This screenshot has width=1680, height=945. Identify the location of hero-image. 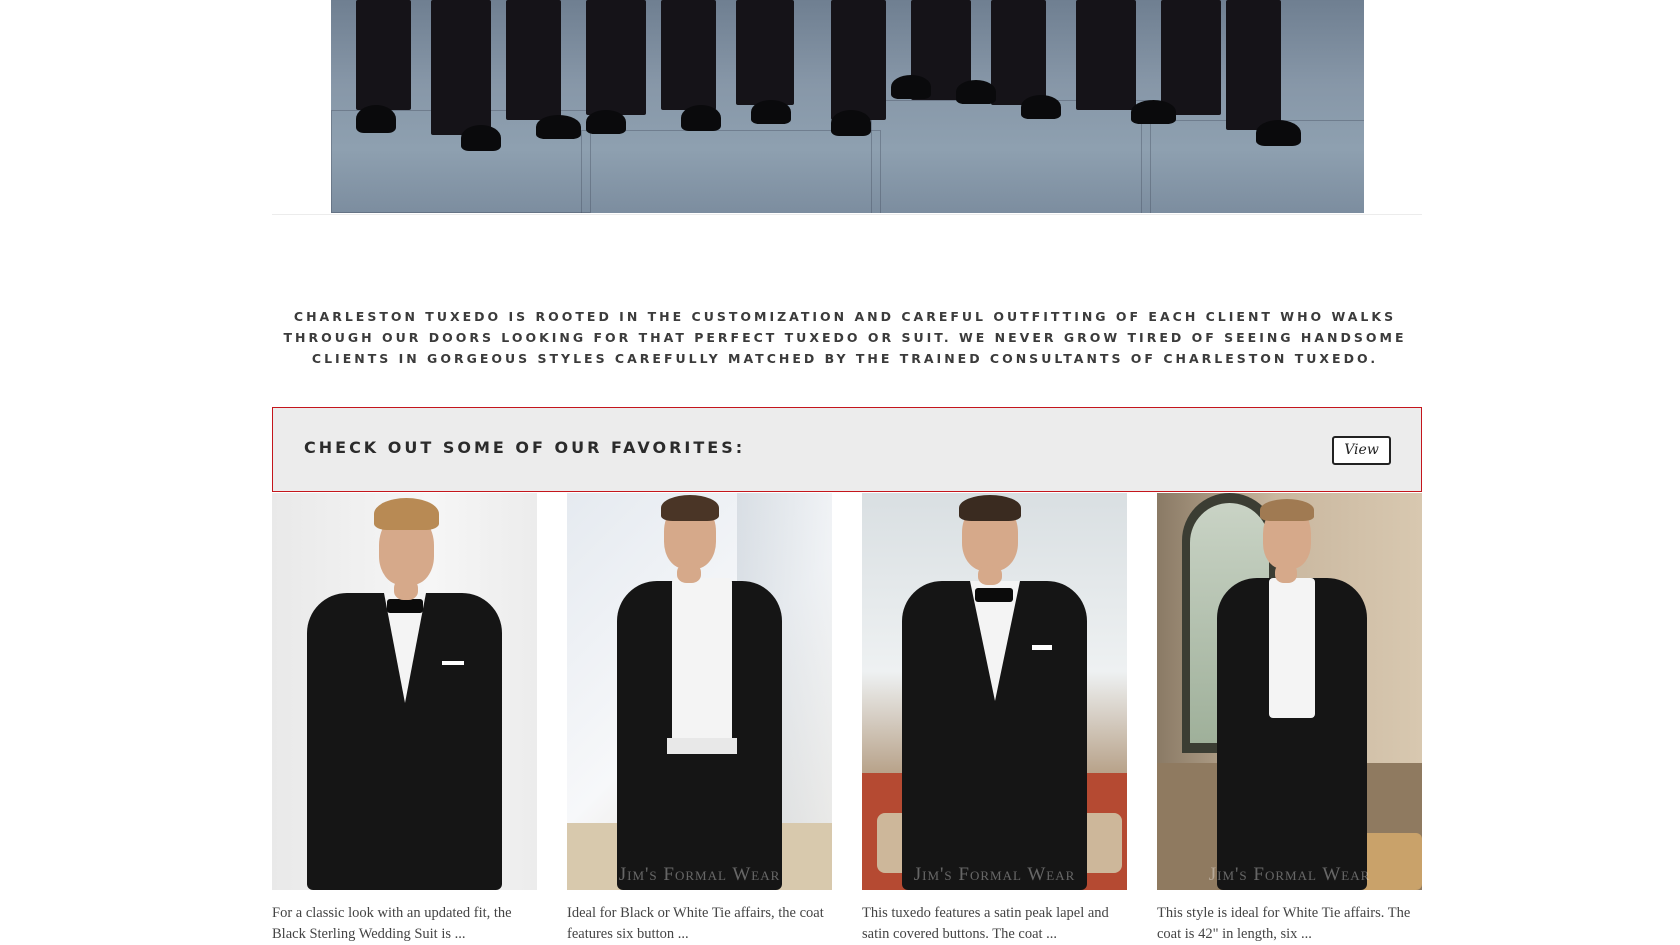
(847, 106).